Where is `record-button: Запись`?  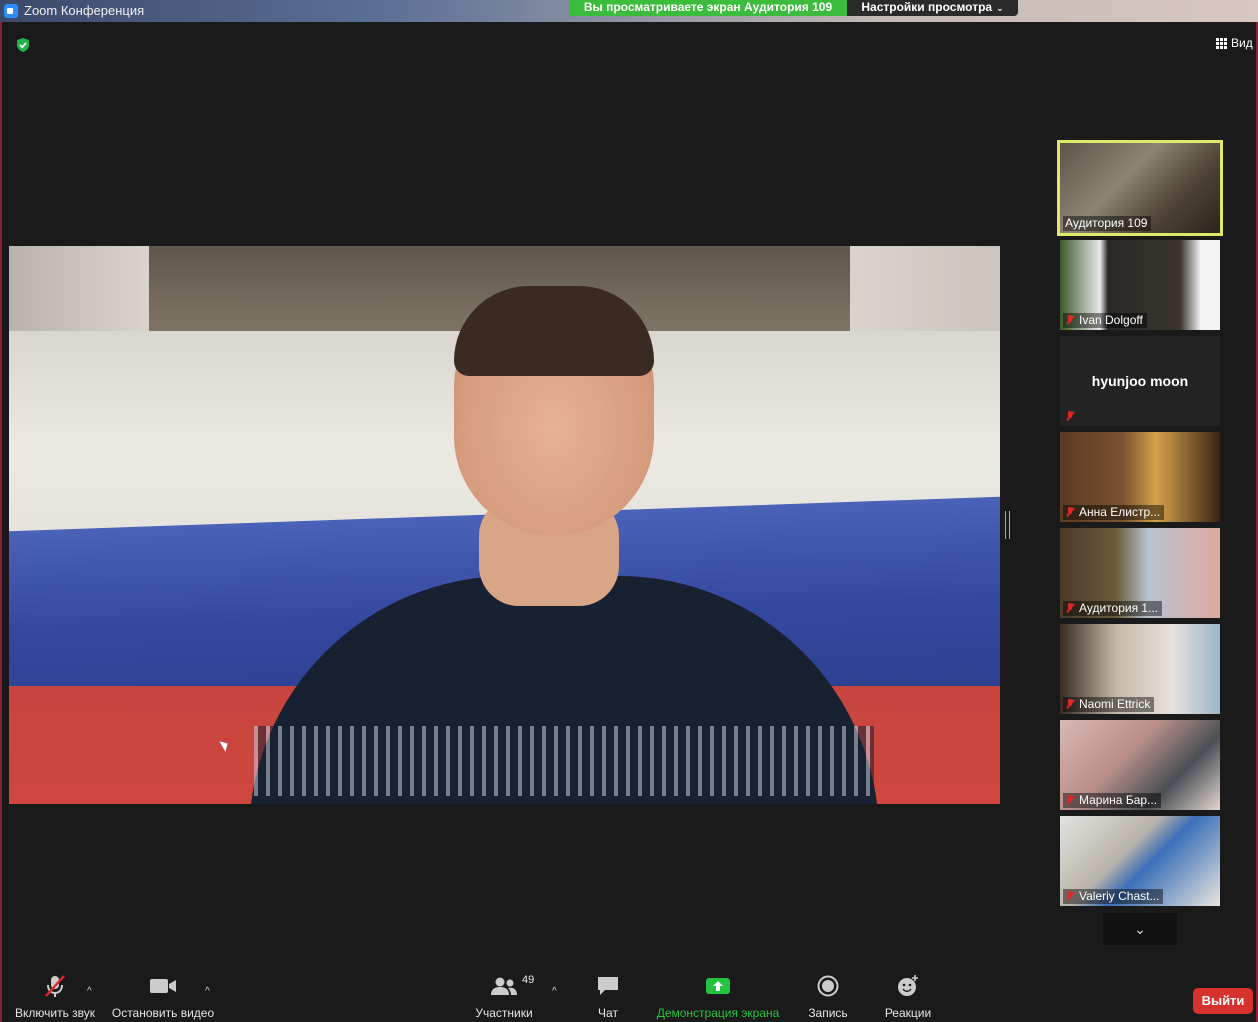 record-button: Запись is located at coordinates (828, 996).